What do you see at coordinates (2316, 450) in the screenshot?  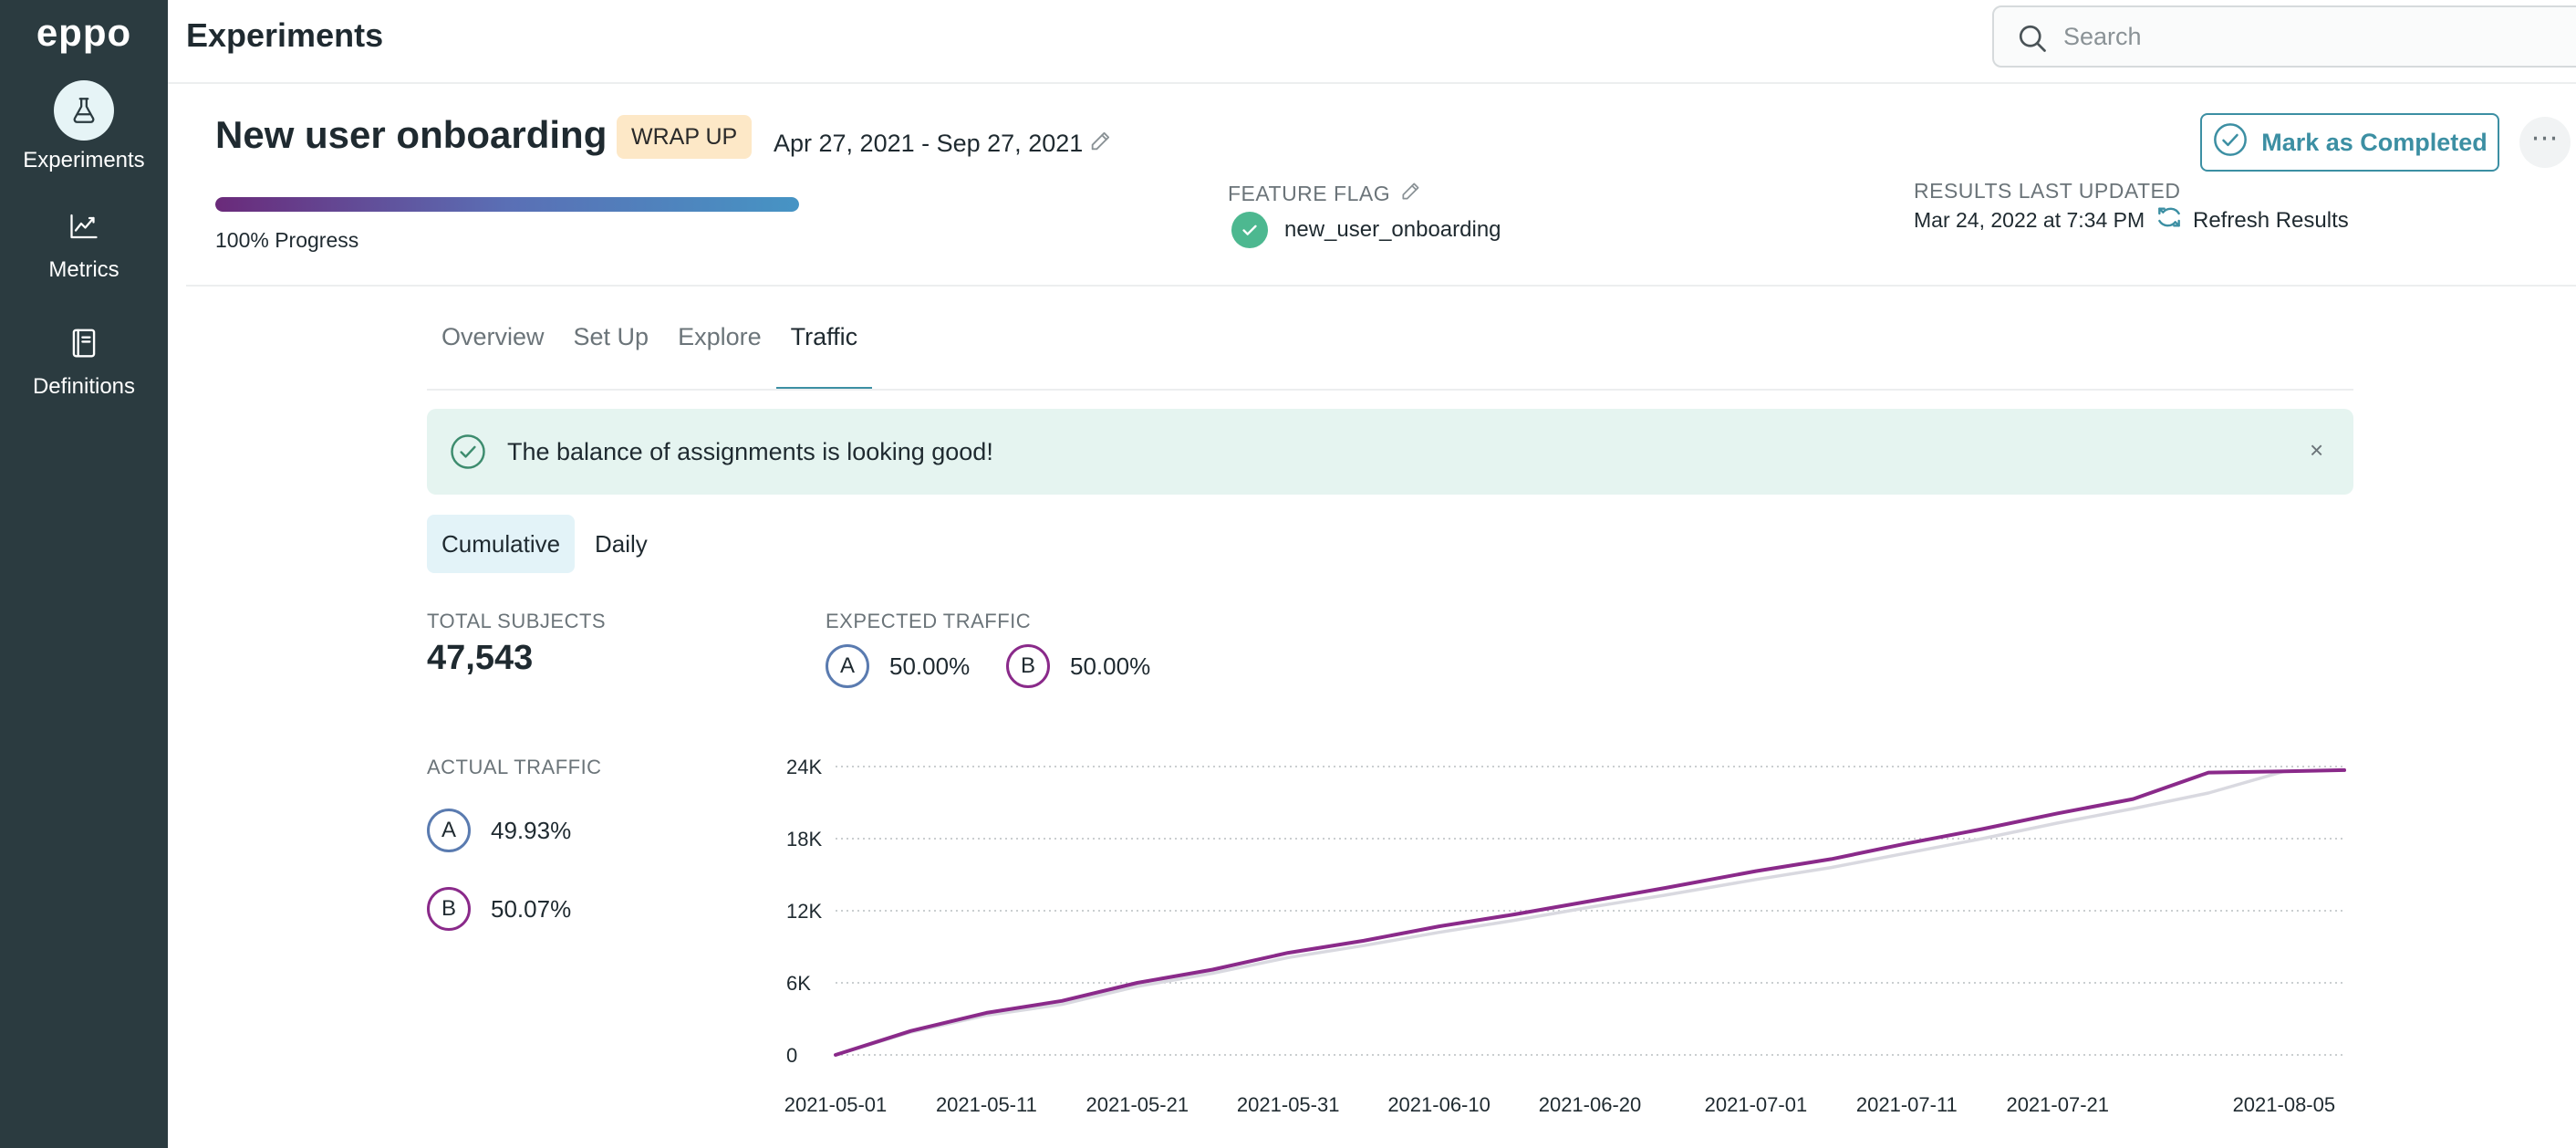 I see `close-icon: ×` at bounding box center [2316, 450].